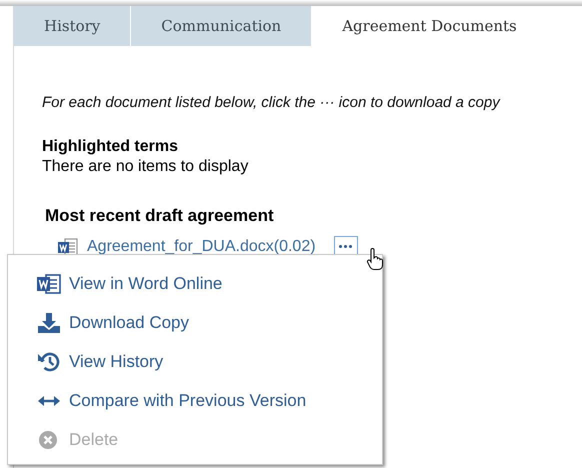 The image size is (582, 468). I want to click on menu-item: View in Word Online, so click(209, 283).